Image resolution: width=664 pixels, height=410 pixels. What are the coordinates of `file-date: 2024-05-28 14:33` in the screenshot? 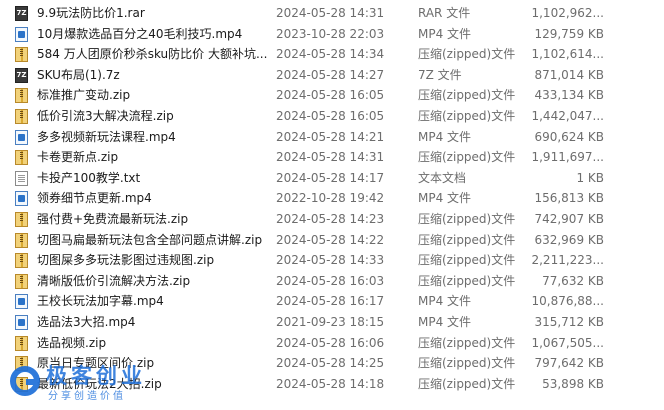 It's located at (330, 260).